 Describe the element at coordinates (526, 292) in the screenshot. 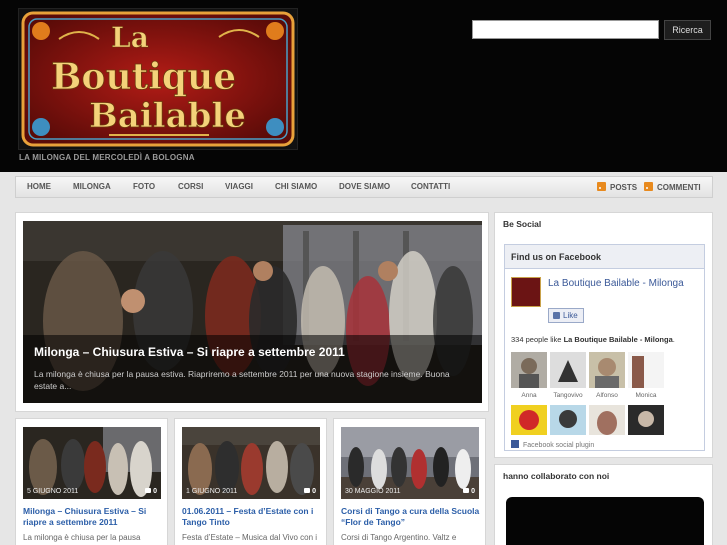

I see `facebook-page-avatar` at that location.